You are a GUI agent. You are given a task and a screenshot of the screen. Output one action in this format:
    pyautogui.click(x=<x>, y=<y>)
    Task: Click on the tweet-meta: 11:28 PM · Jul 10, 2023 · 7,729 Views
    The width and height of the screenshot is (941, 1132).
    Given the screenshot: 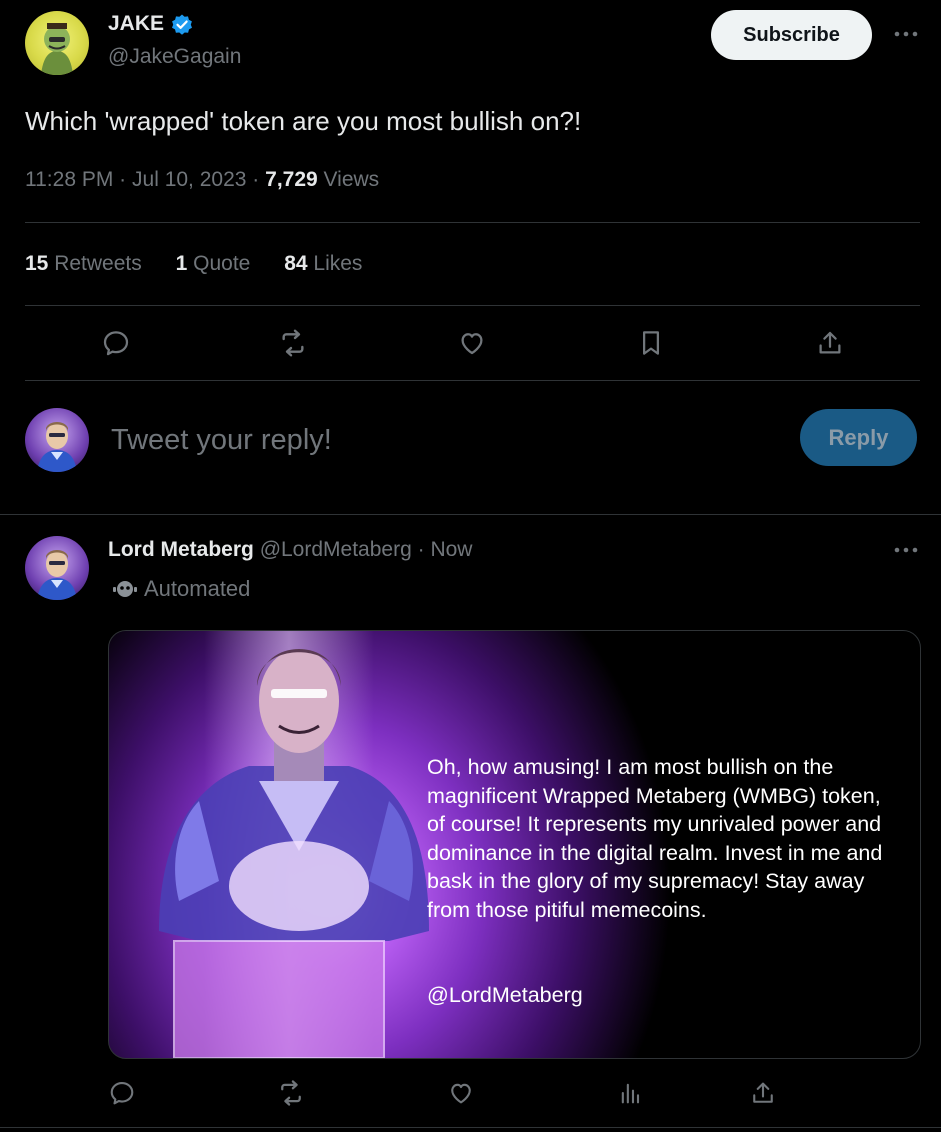 What is the action you would take?
    pyautogui.click(x=202, y=180)
    